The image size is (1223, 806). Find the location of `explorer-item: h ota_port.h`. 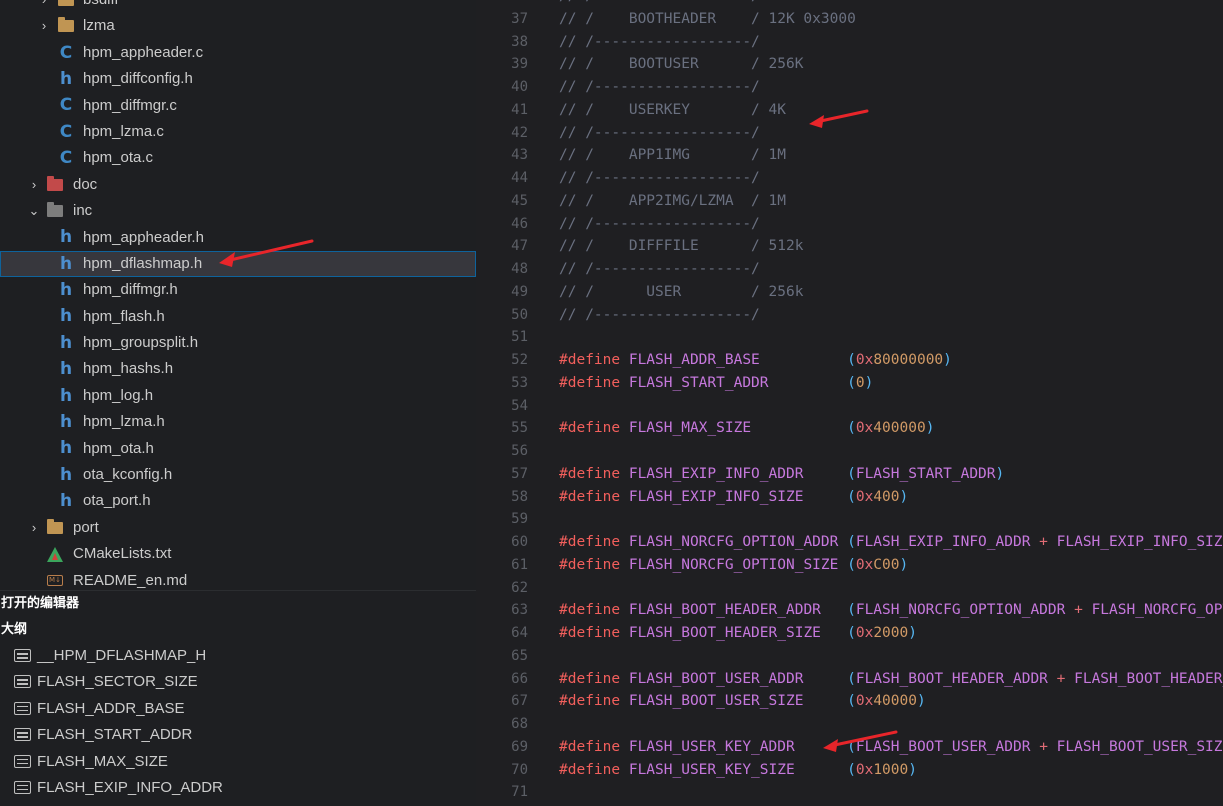

explorer-item: h ota_port.h is located at coordinates (238, 501).